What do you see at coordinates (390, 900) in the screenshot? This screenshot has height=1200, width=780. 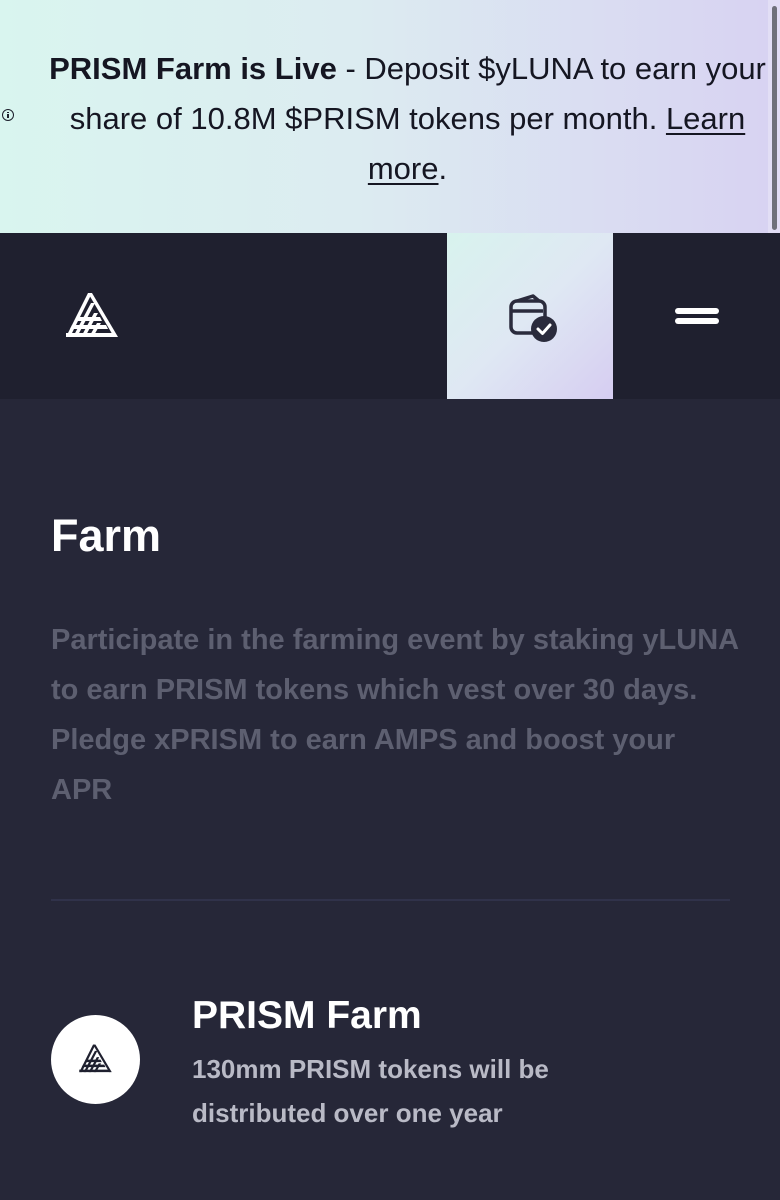 I see `divider` at bounding box center [390, 900].